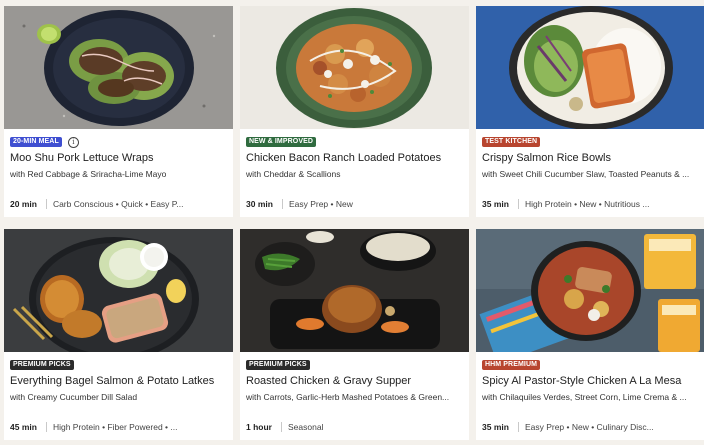  What do you see at coordinates (355, 381) in the screenshot?
I see `recipe-title: Roasted Chicken & Gravy Supper` at bounding box center [355, 381].